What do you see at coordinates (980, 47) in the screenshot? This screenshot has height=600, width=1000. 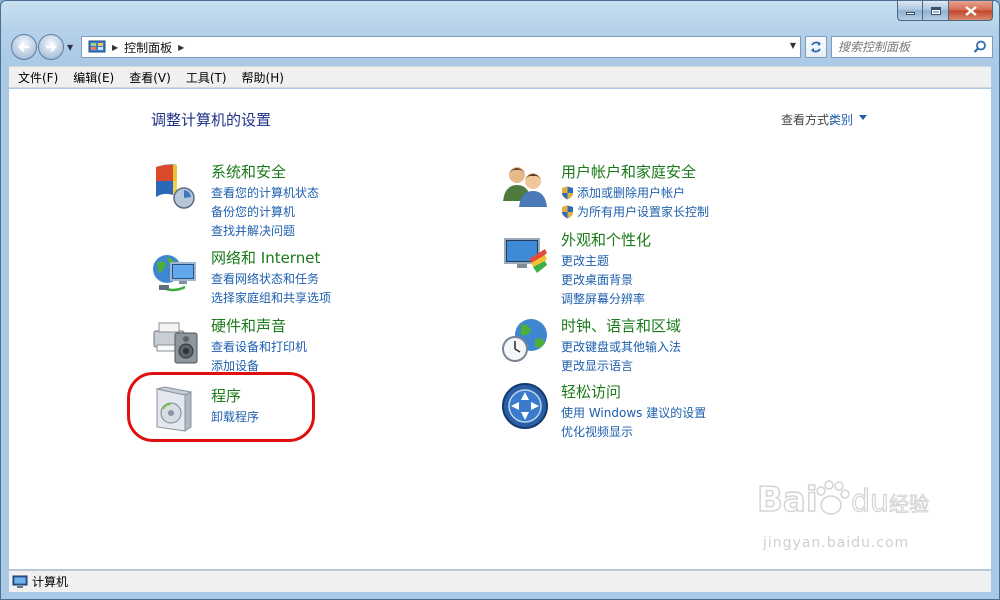 I see `search-icon` at bounding box center [980, 47].